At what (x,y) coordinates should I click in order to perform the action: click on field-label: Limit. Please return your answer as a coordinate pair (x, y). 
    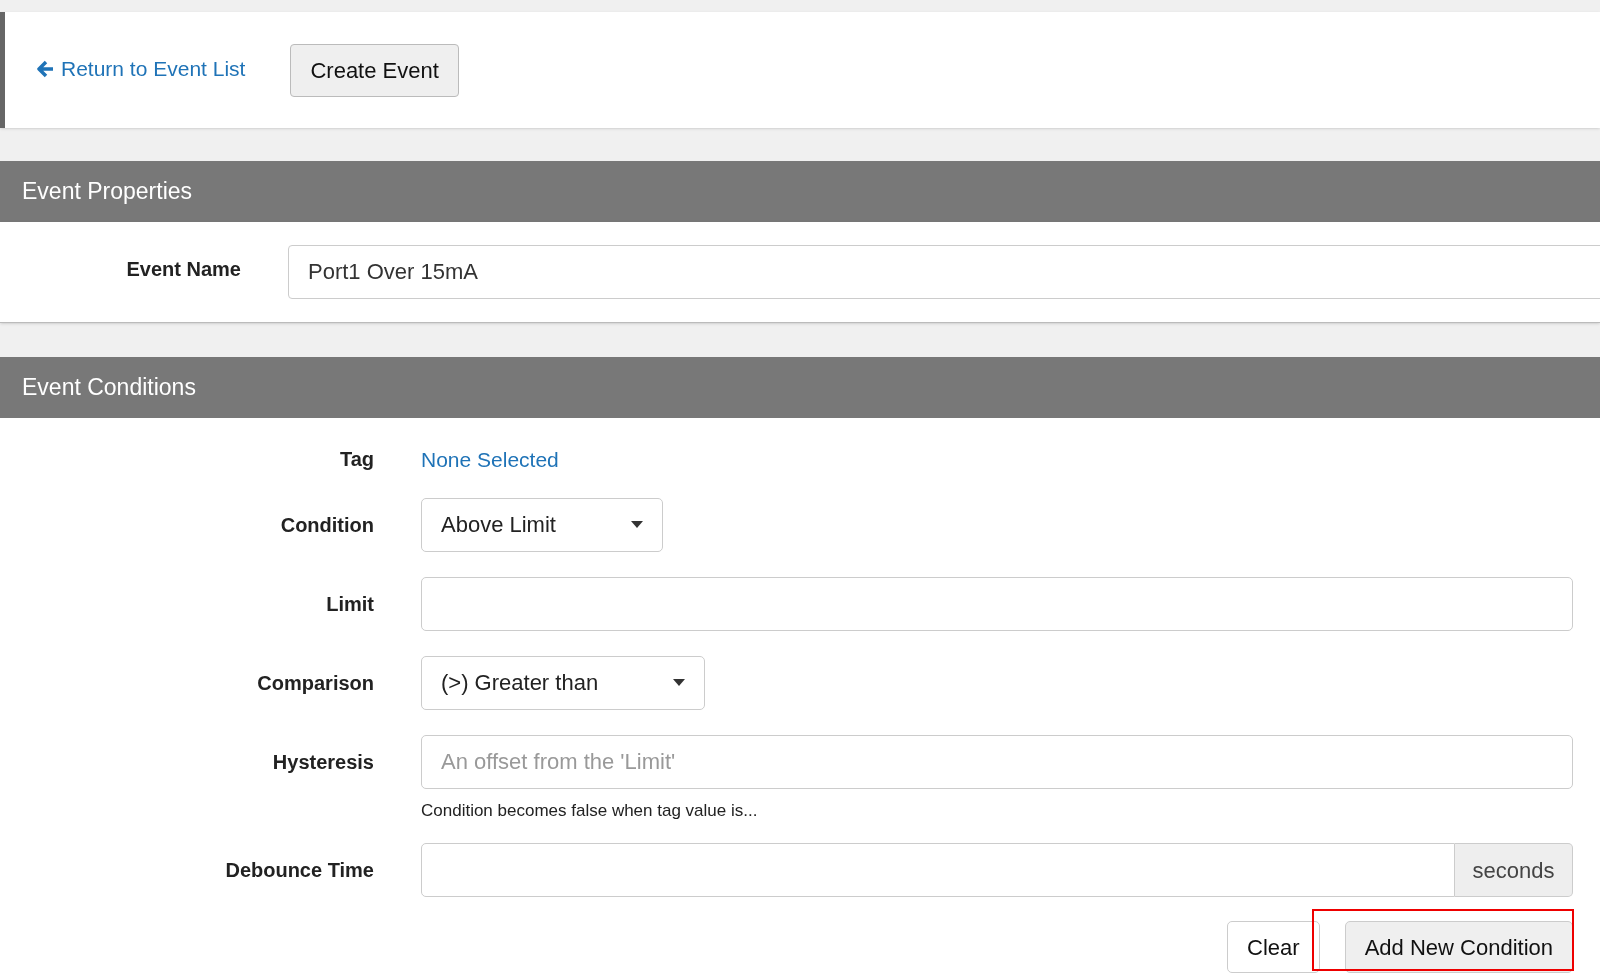
    Looking at the image, I should click on (349, 604).